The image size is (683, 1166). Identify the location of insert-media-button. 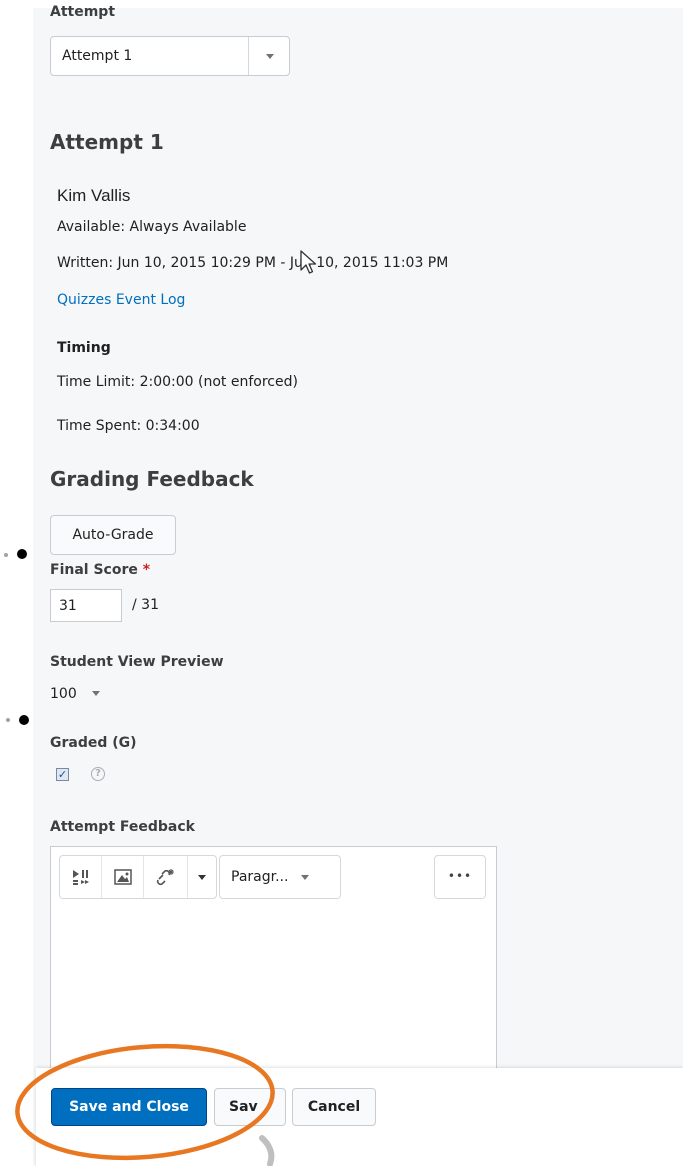
(81, 877).